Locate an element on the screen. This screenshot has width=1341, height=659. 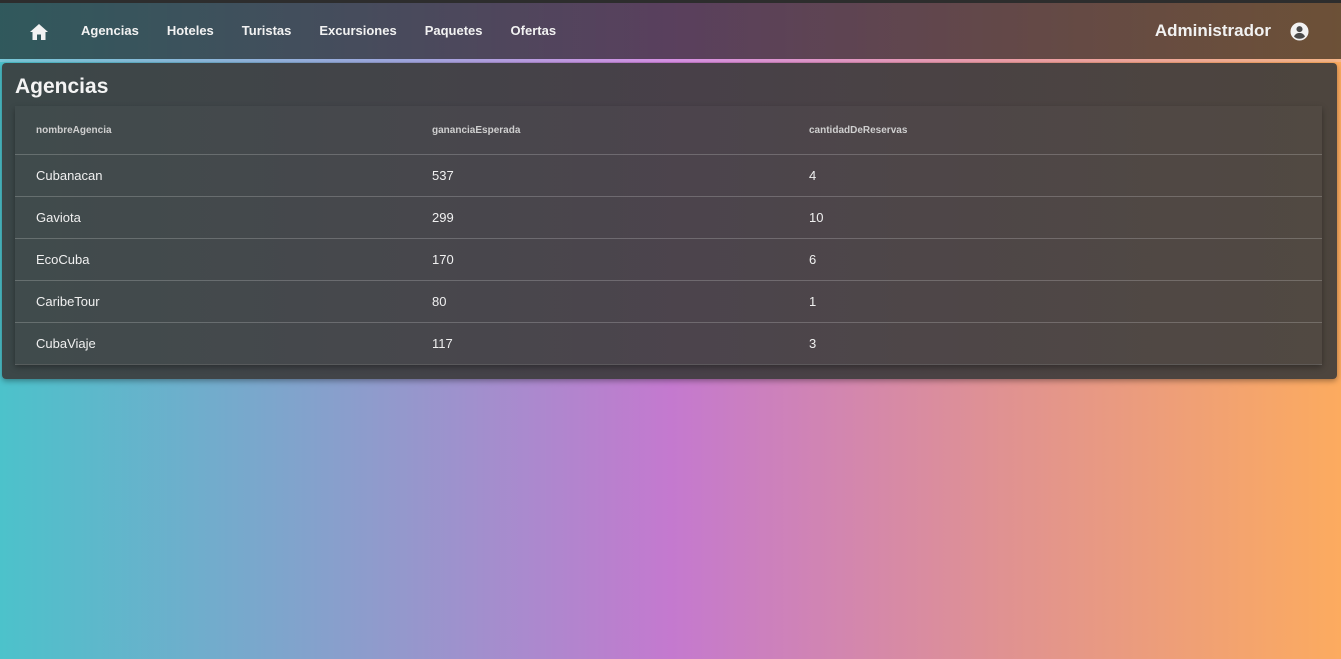
table-row: EcoCuba 170 6 is located at coordinates (668, 259).